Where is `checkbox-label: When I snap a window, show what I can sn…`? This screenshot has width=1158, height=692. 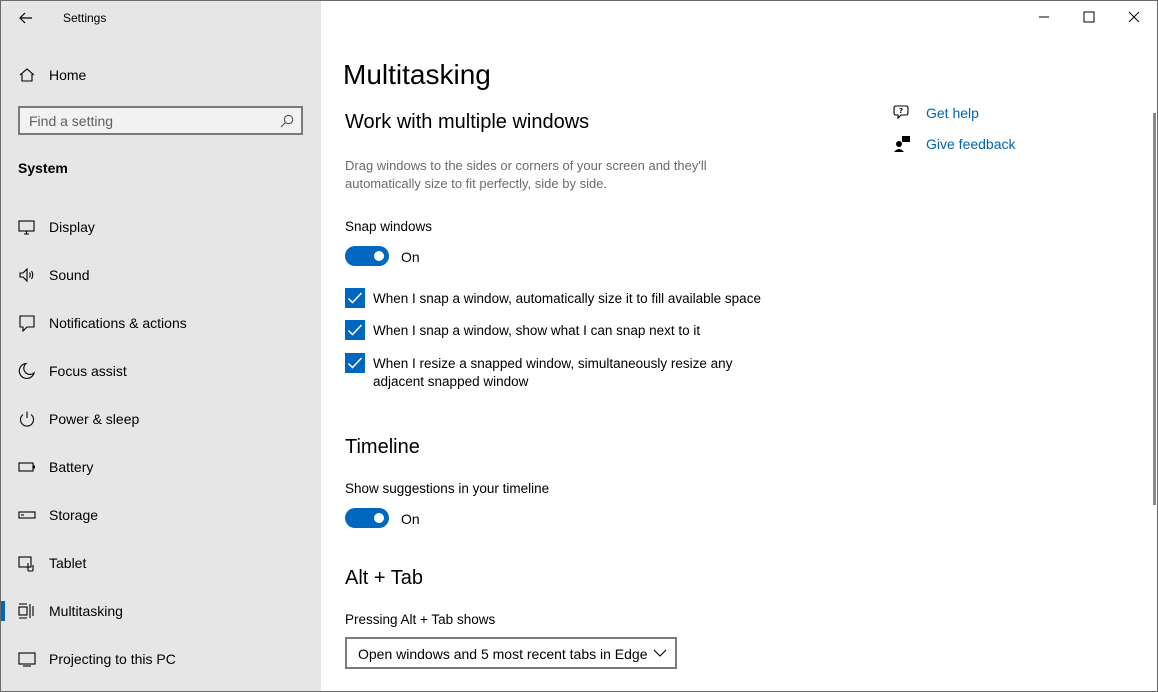 checkbox-label: When I snap a window, show what I can sn… is located at coordinates (537, 330).